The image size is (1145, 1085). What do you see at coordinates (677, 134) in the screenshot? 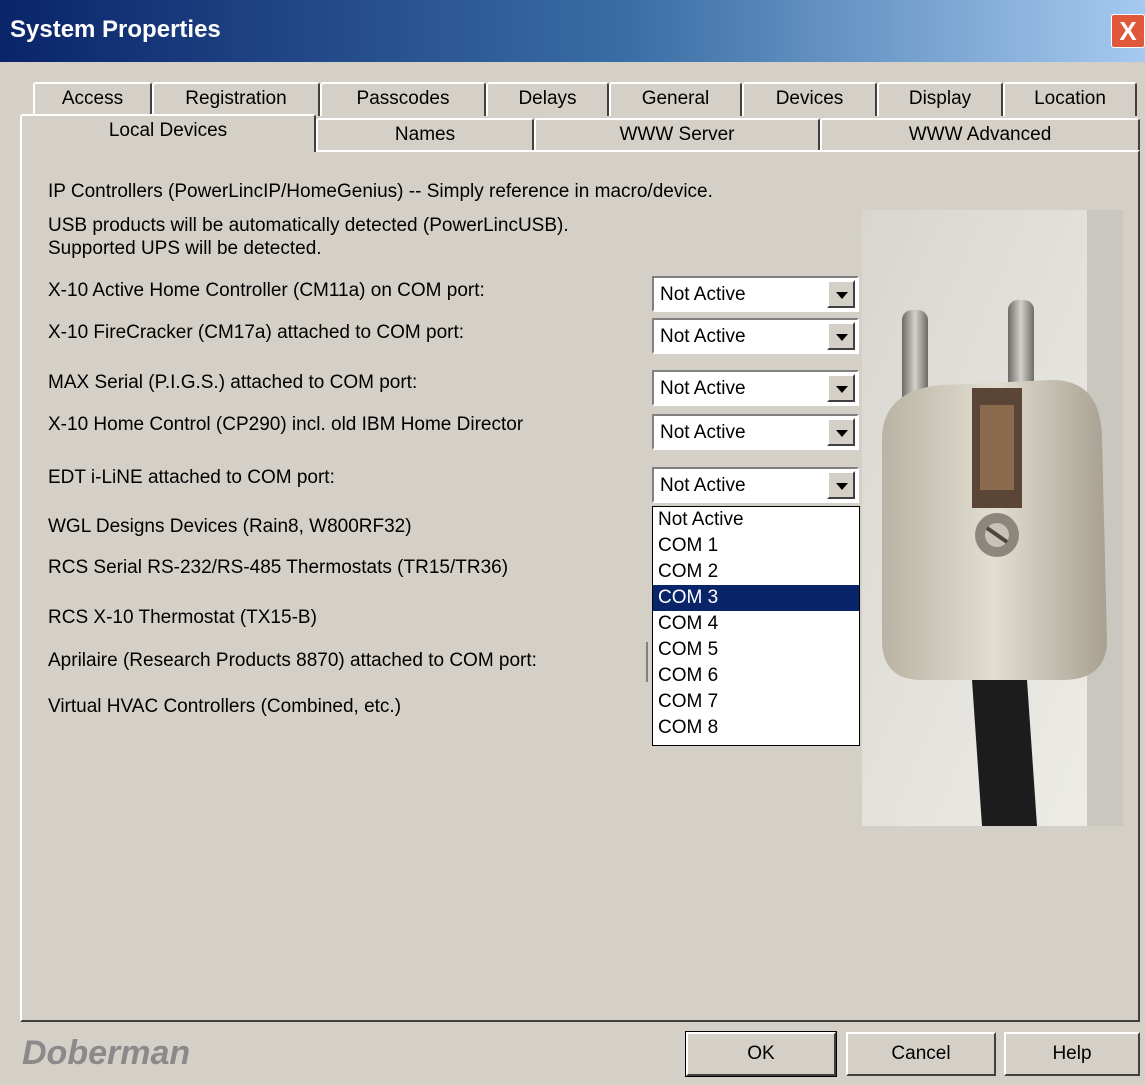
I see `tab-www-server: WWW Server` at bounding box center [677, 134].